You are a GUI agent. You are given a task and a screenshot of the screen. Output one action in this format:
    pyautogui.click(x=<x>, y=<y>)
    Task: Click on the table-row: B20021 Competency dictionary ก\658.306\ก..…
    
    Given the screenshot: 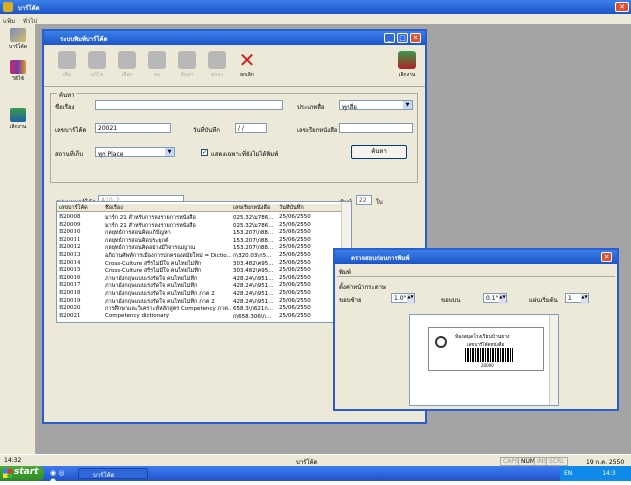 What is the action you would take?
    pyautogui.click(x=199, y=317)
    